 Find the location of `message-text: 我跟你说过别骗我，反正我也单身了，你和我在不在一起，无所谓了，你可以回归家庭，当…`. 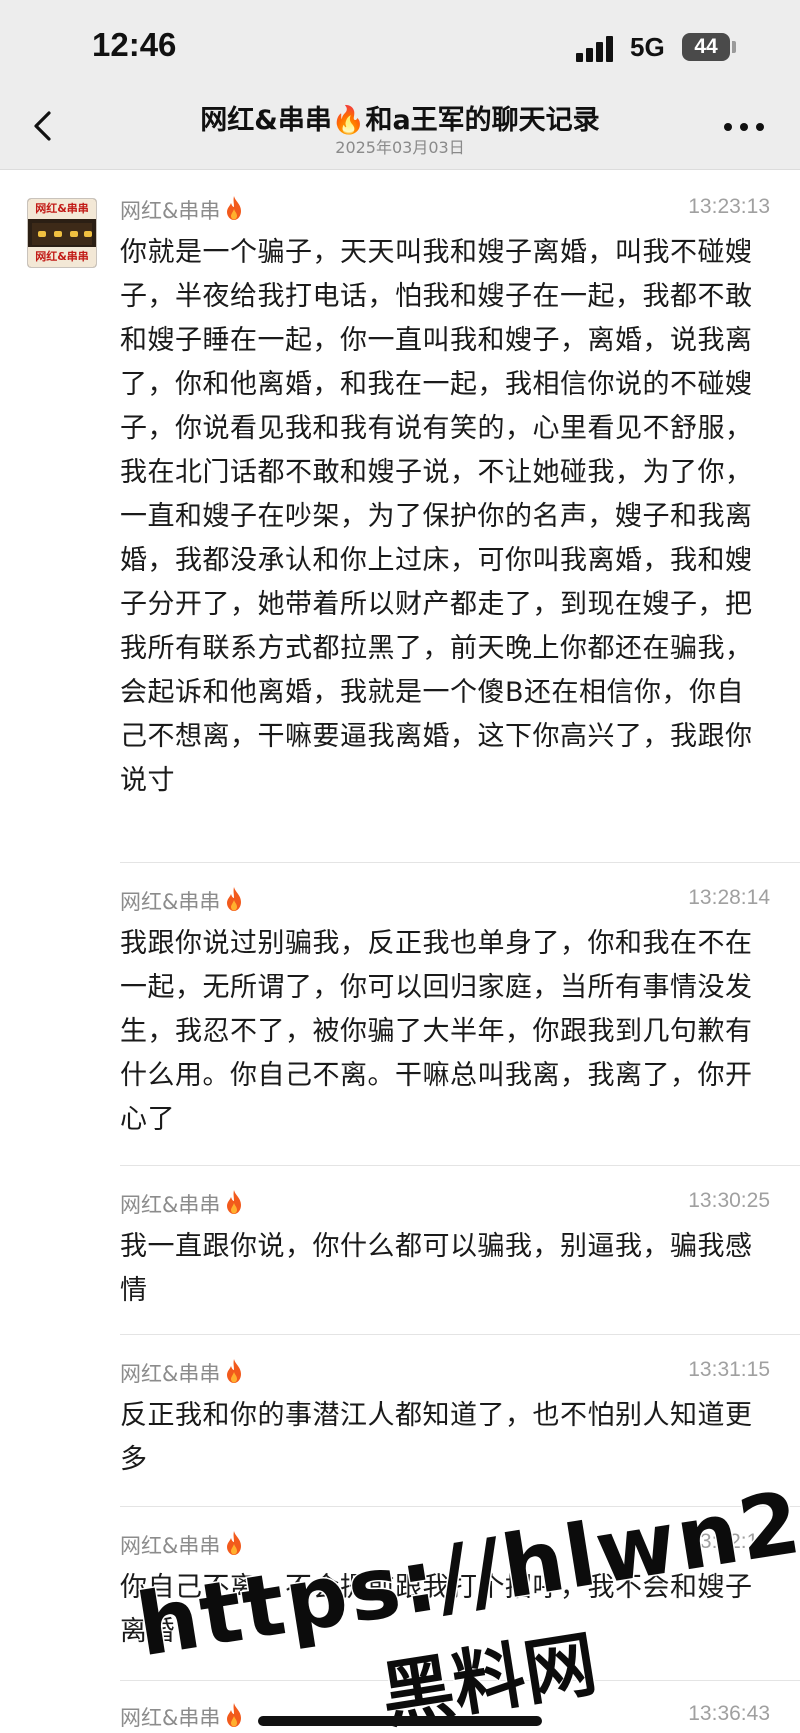

message-text: 我跟你说过别骗我，反正我也单身了，你和我在不在一起，无所谓了，你可以回归家庭，当… is located at coordinates (445, 1032).